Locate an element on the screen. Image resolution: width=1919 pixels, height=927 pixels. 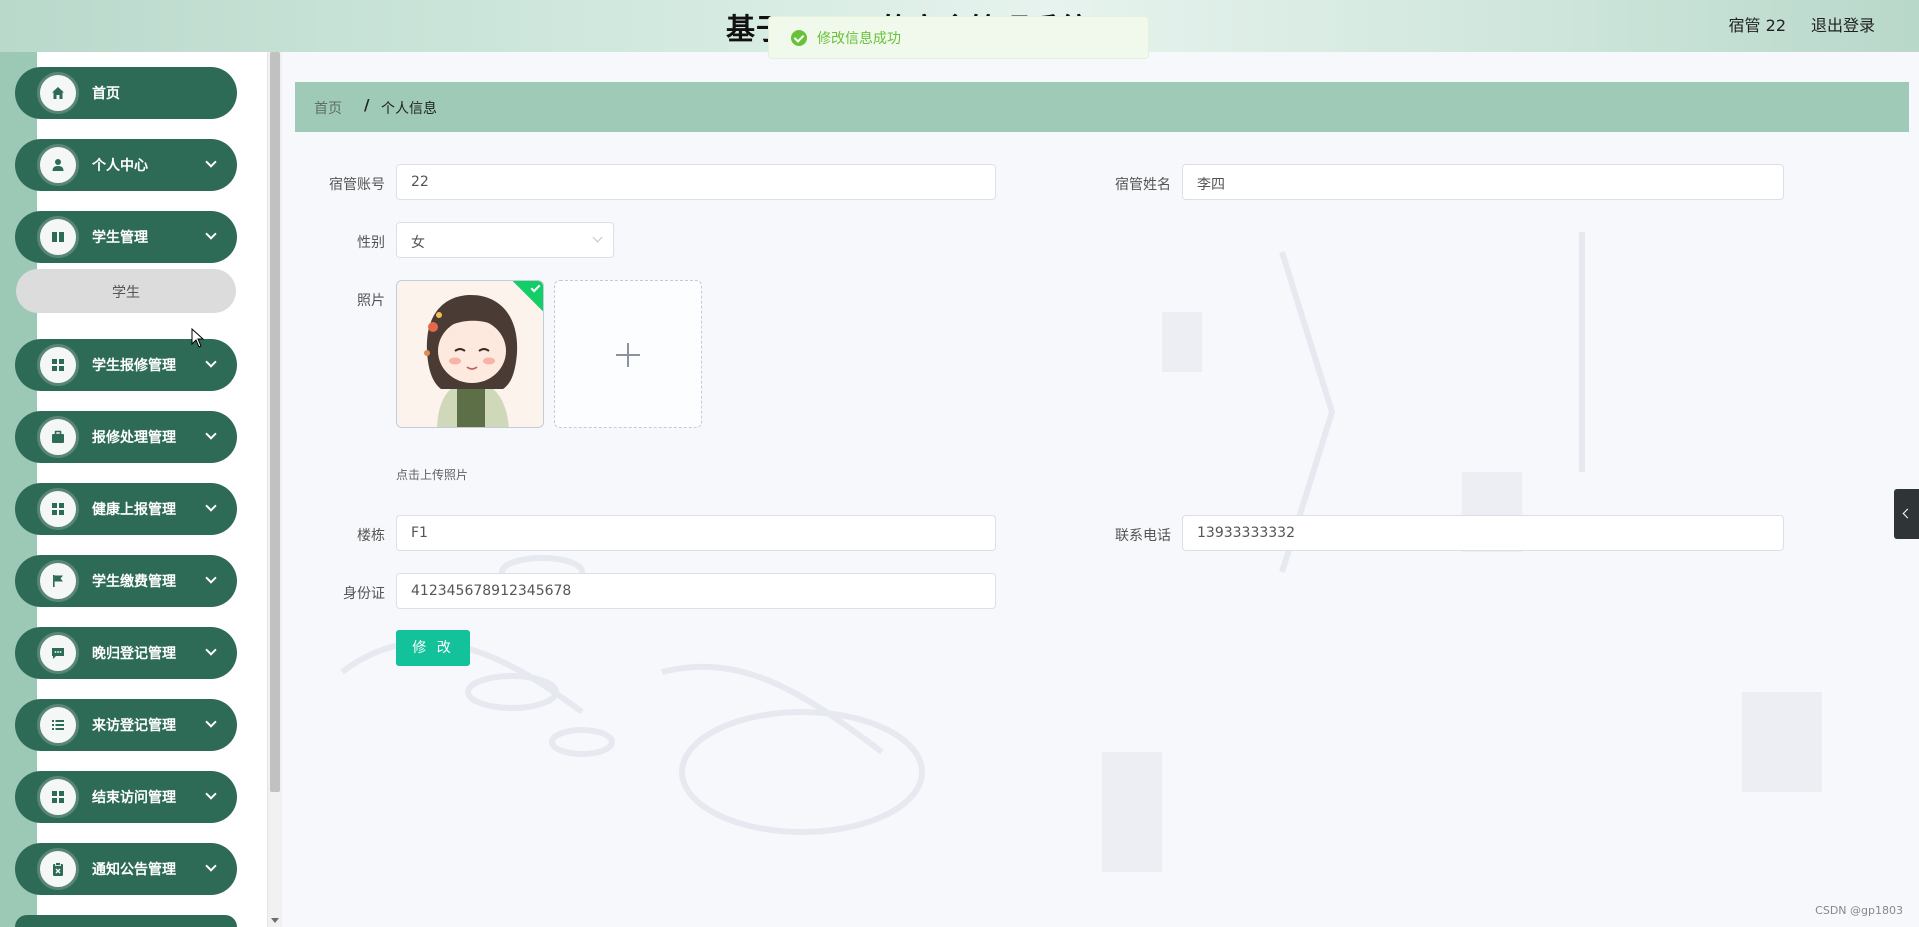
breadcrumb-current: 个人信息 is located at coordinates (409, 109).